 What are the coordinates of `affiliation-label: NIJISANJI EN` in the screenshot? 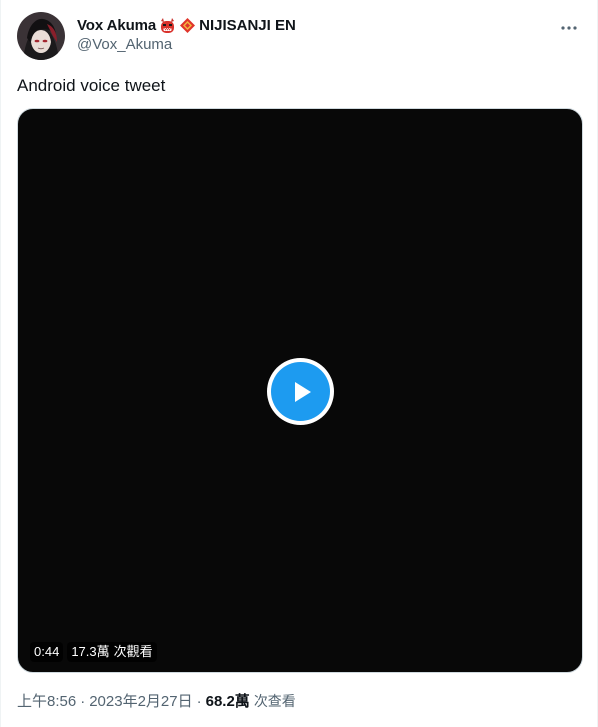 It's located at (247, 25).